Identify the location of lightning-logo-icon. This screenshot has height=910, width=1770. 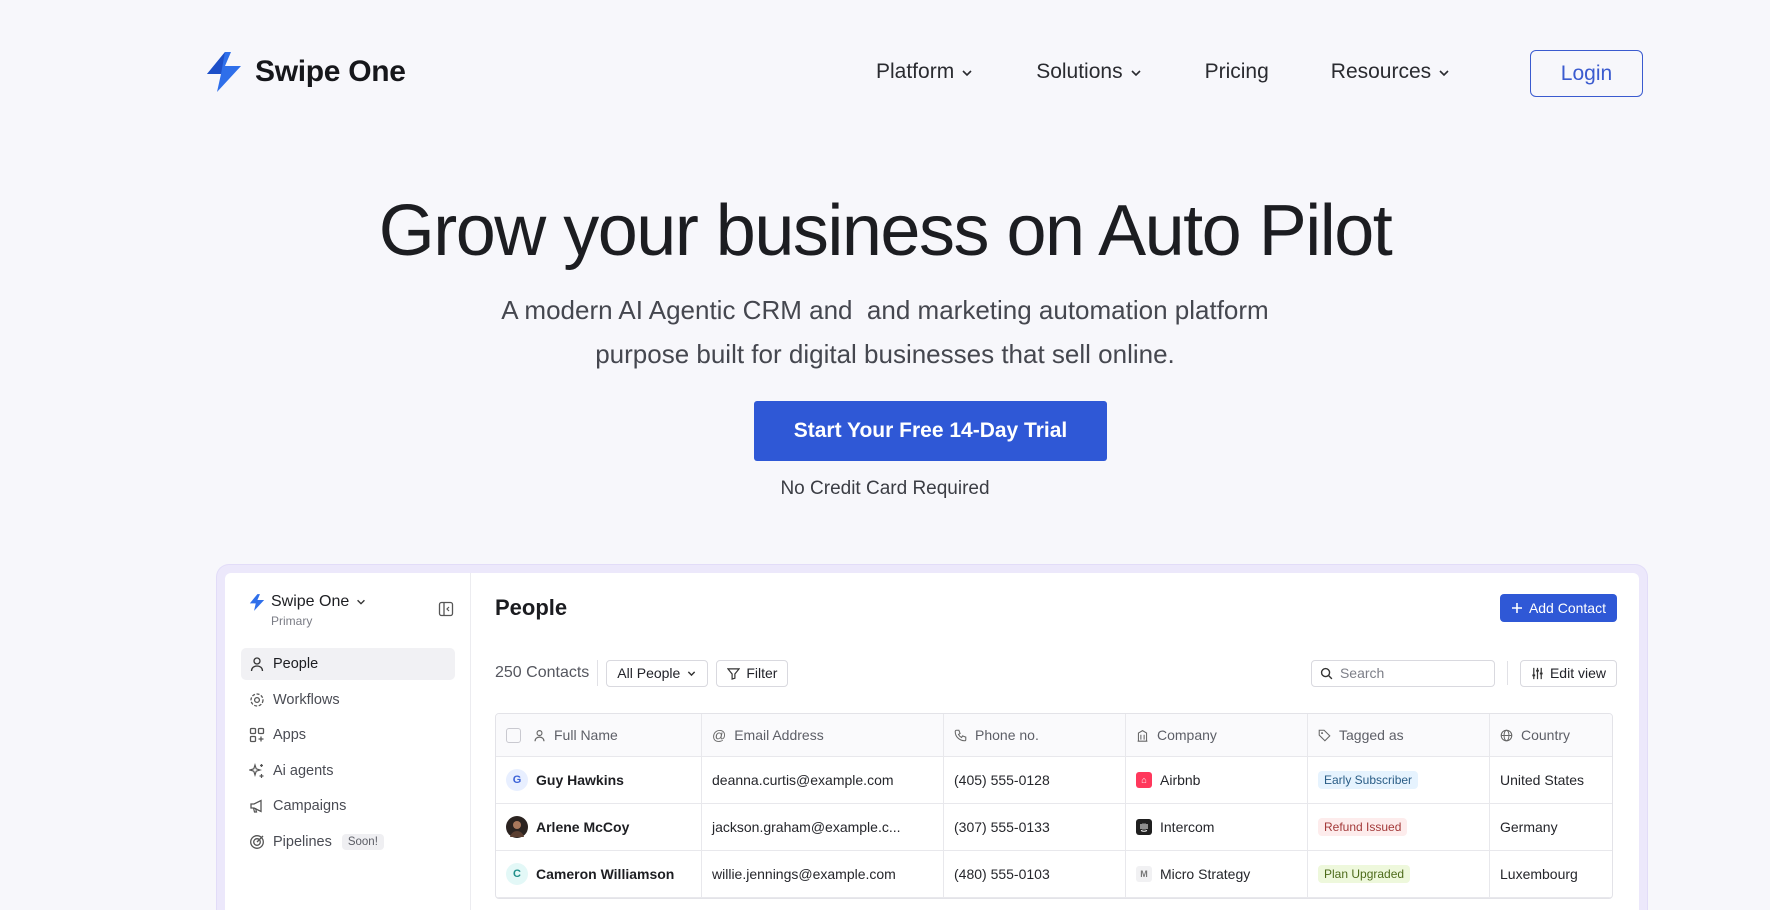
(257, 602).